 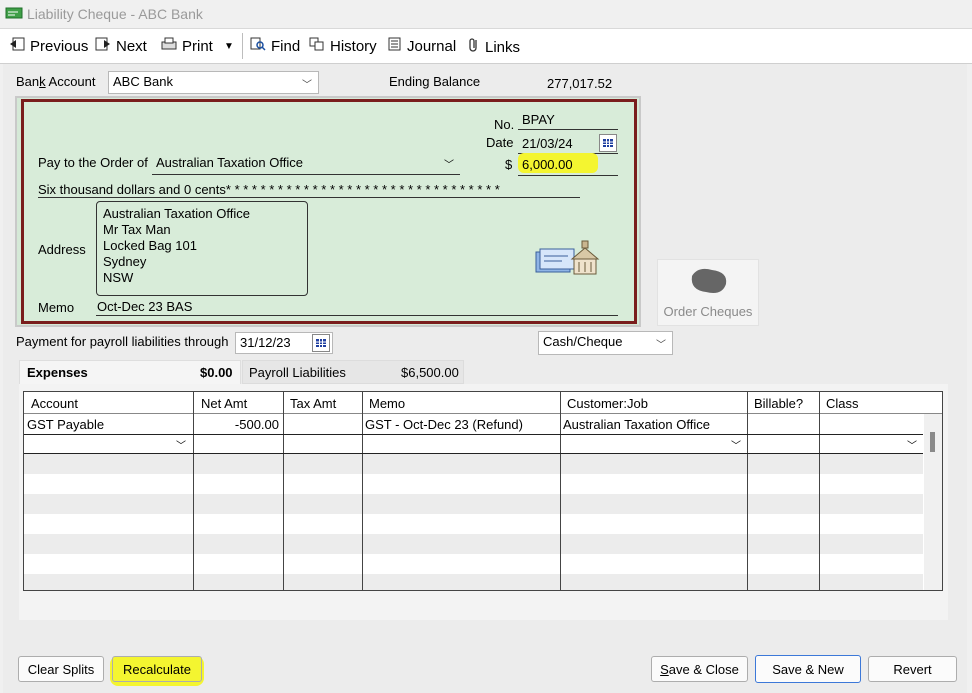 What do you see at coordinates (144, 306) in the screenshot?
I see `memo-field: Oct-Dec 23 BAS` at bounding box center [144, 306].